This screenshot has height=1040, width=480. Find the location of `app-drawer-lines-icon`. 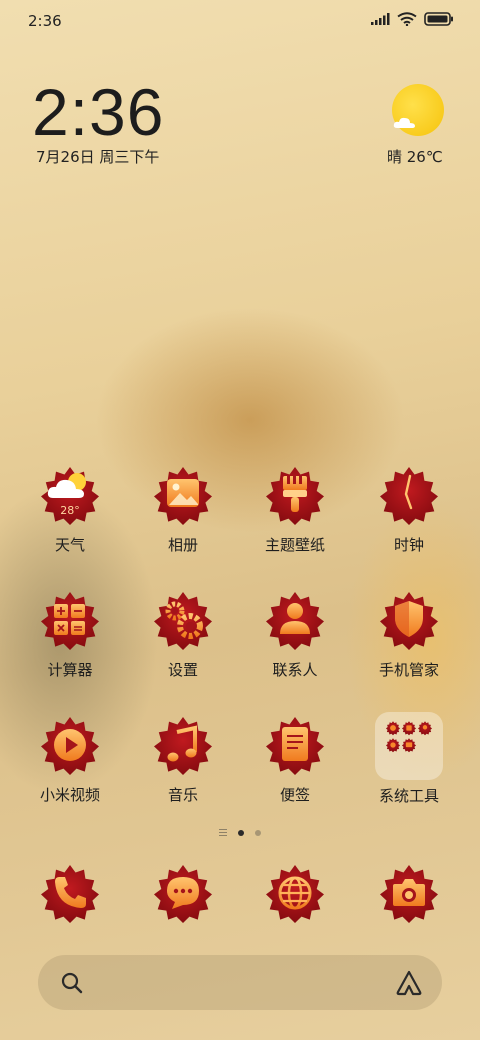

app-drawer-lines-icon is located at coordinates (223, 832).